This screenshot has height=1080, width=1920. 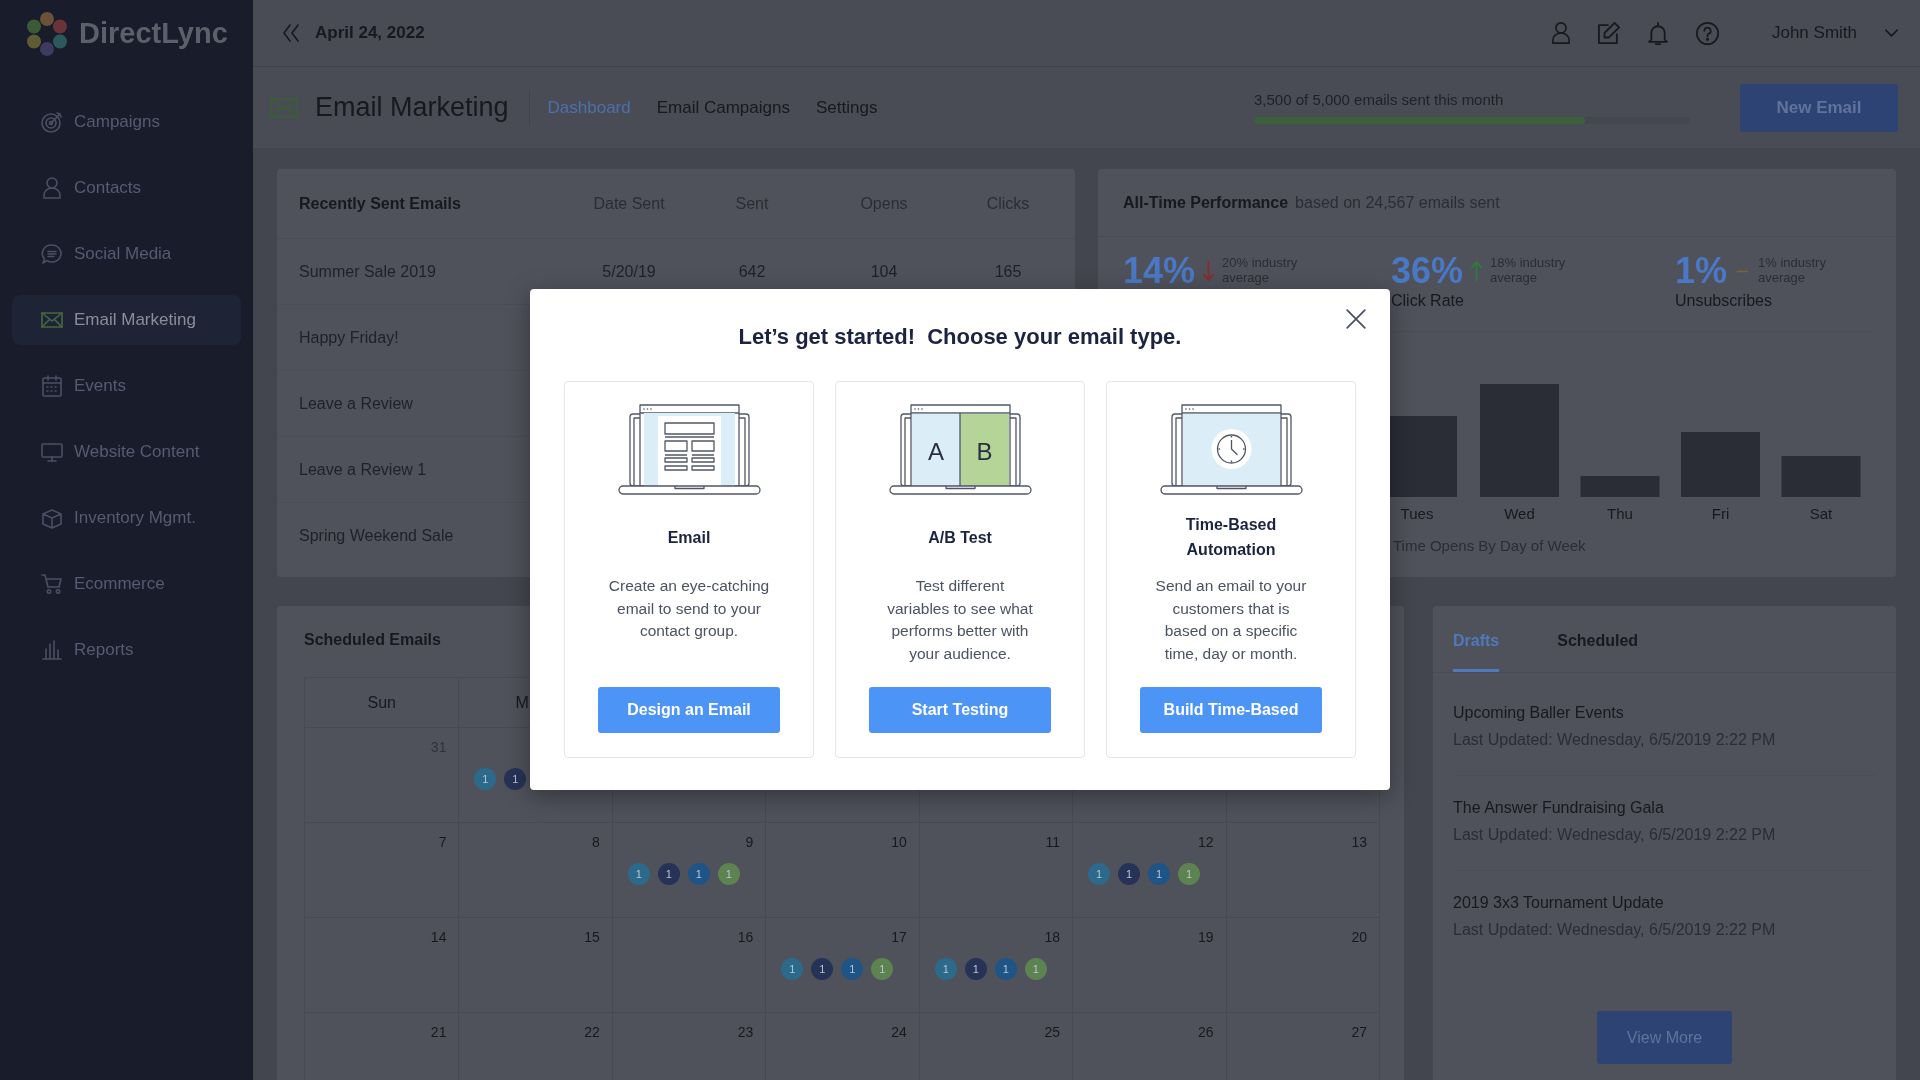 I want to click on weekday-header: M, so click(x=522, y=702).